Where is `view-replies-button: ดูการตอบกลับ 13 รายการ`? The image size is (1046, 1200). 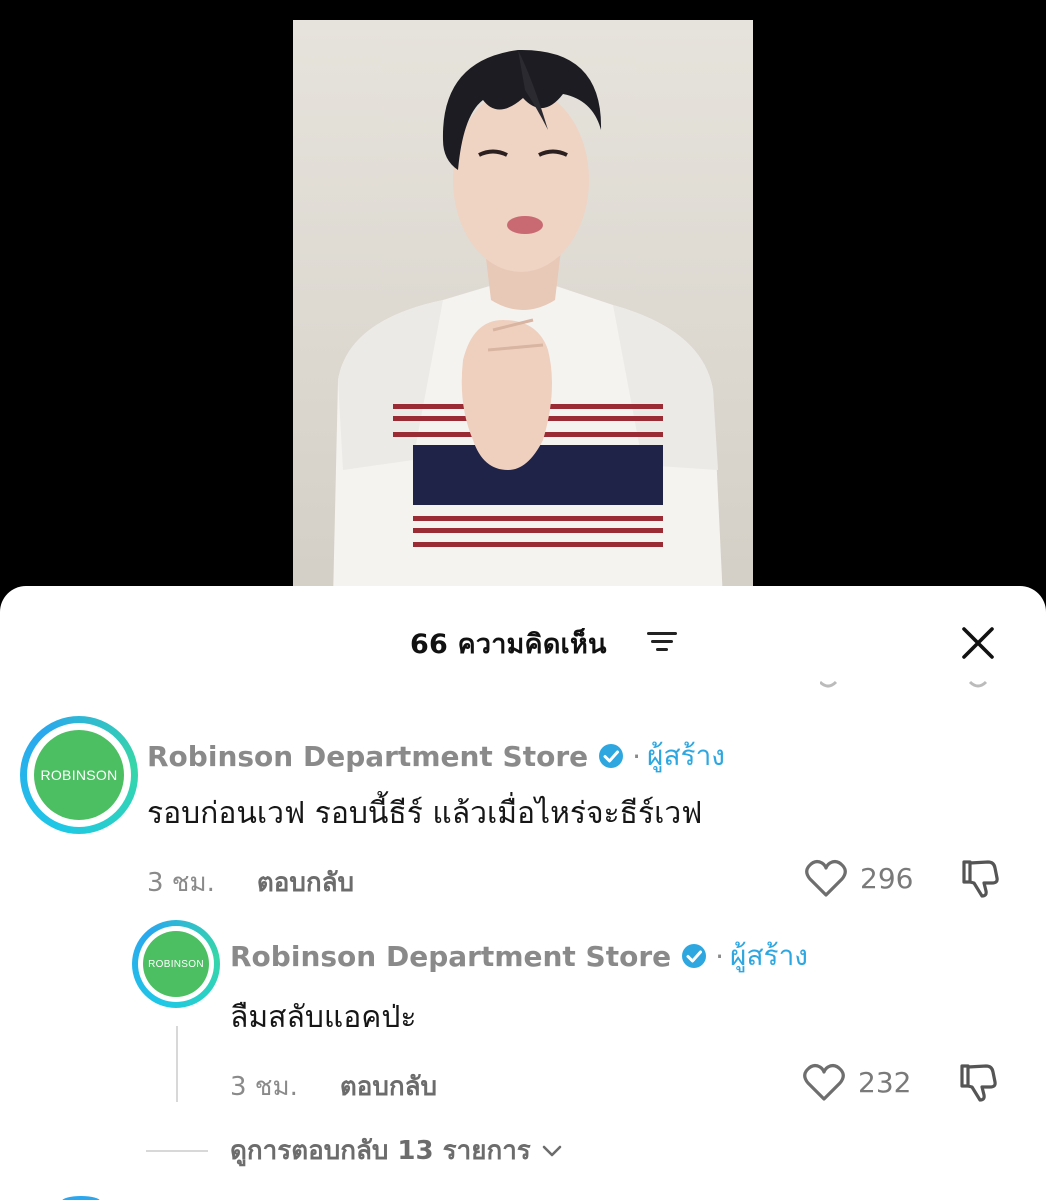
view-replies-button: ดูการตอบกลับ 13 รายการ is located at coordinates (354, 1150).